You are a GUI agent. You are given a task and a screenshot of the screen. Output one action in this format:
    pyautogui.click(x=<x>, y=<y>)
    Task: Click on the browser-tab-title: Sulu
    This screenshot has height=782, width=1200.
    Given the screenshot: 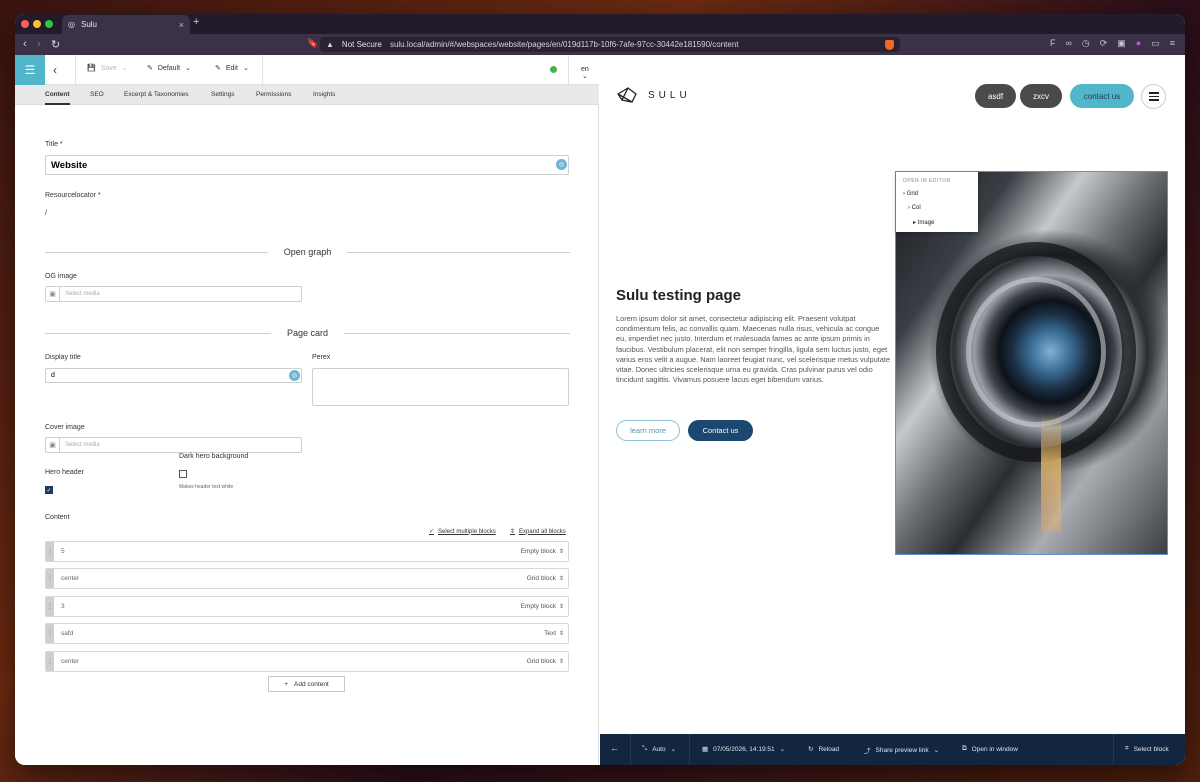 What is the action you would take?
    pyautogui.click(x=88, y=24)
    